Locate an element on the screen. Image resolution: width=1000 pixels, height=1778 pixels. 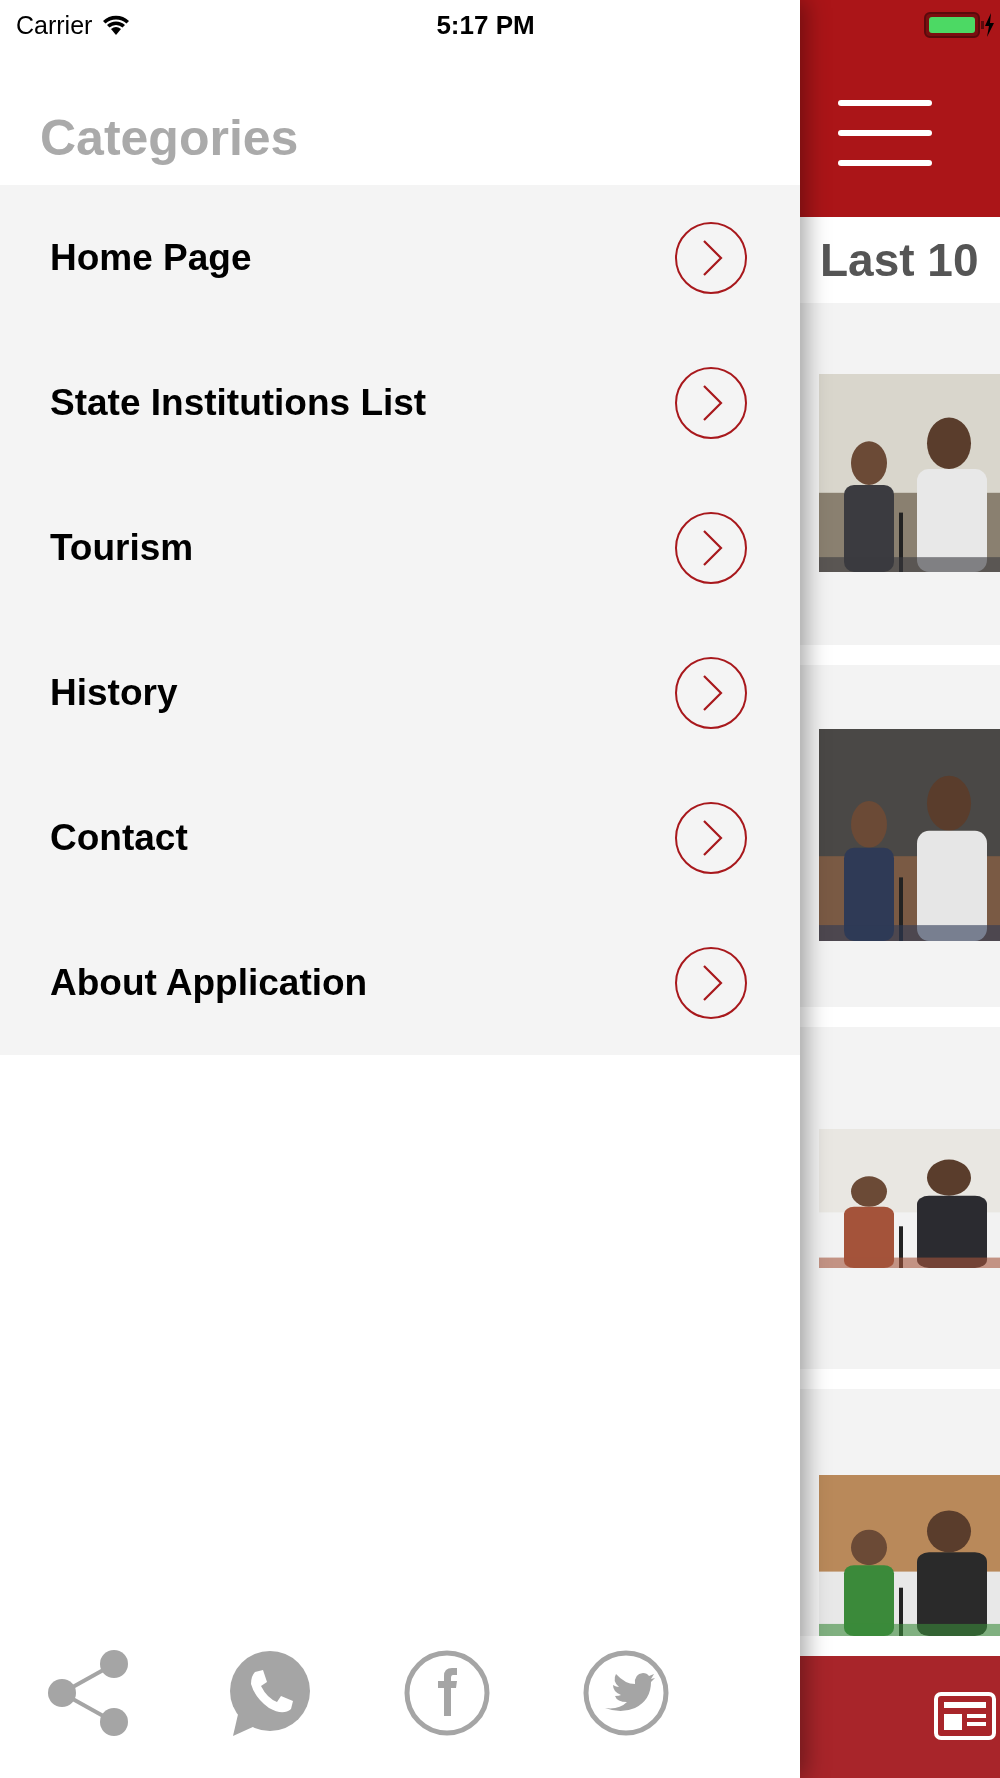
section-title: Last 10 is located at coordinates (899, 260).